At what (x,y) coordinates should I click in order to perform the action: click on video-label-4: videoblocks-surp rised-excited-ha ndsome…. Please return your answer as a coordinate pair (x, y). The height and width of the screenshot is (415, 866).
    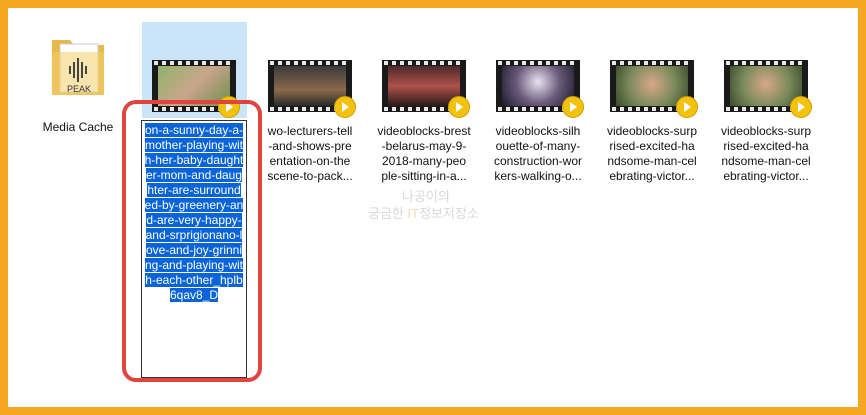
    Looking at the image, I should click on (652, 153).